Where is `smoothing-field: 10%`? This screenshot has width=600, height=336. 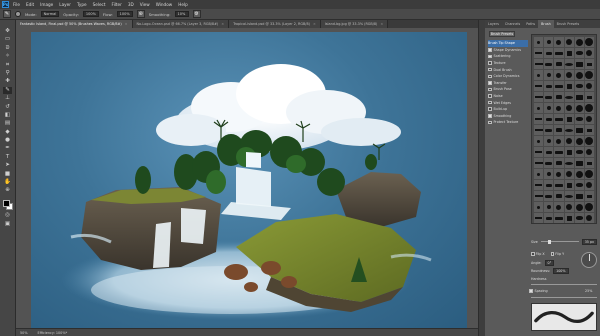
smoothing-field: 10% is located at coordinates (181, 14).